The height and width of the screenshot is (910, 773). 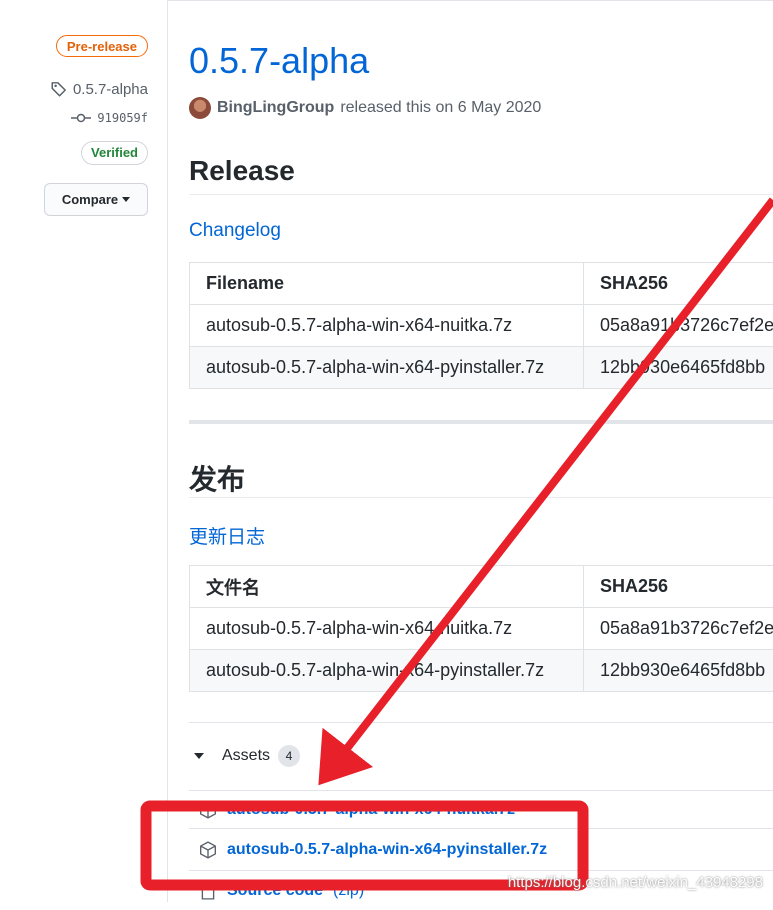 I want to click on heading-release: Release, so click(x=242, y=171).